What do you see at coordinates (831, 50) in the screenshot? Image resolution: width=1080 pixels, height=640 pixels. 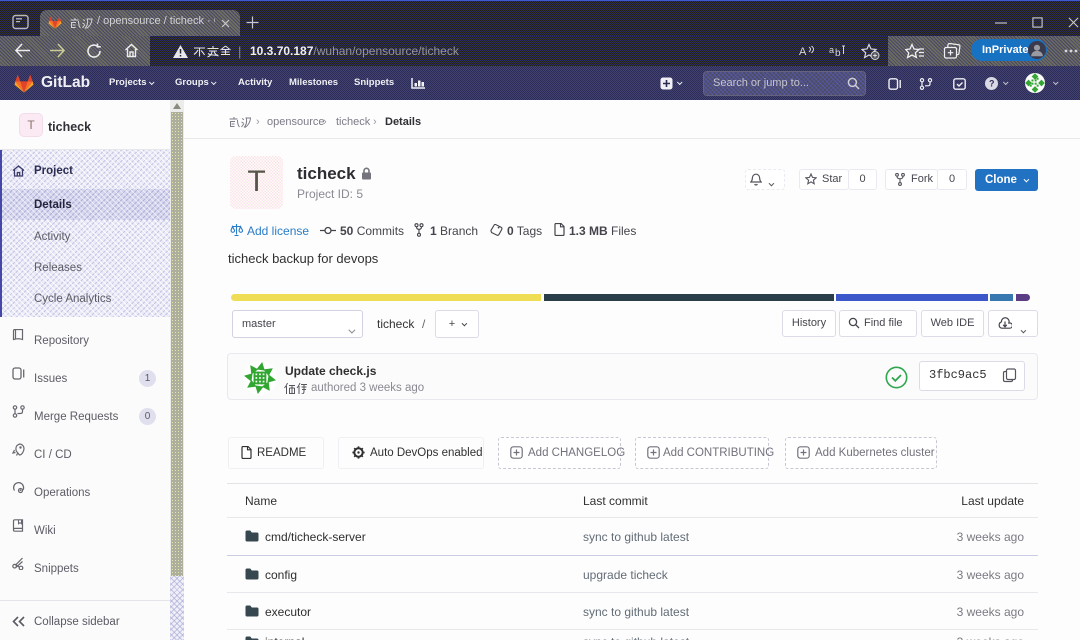 I see `svg-text: a` at bounding box center [831, 50].